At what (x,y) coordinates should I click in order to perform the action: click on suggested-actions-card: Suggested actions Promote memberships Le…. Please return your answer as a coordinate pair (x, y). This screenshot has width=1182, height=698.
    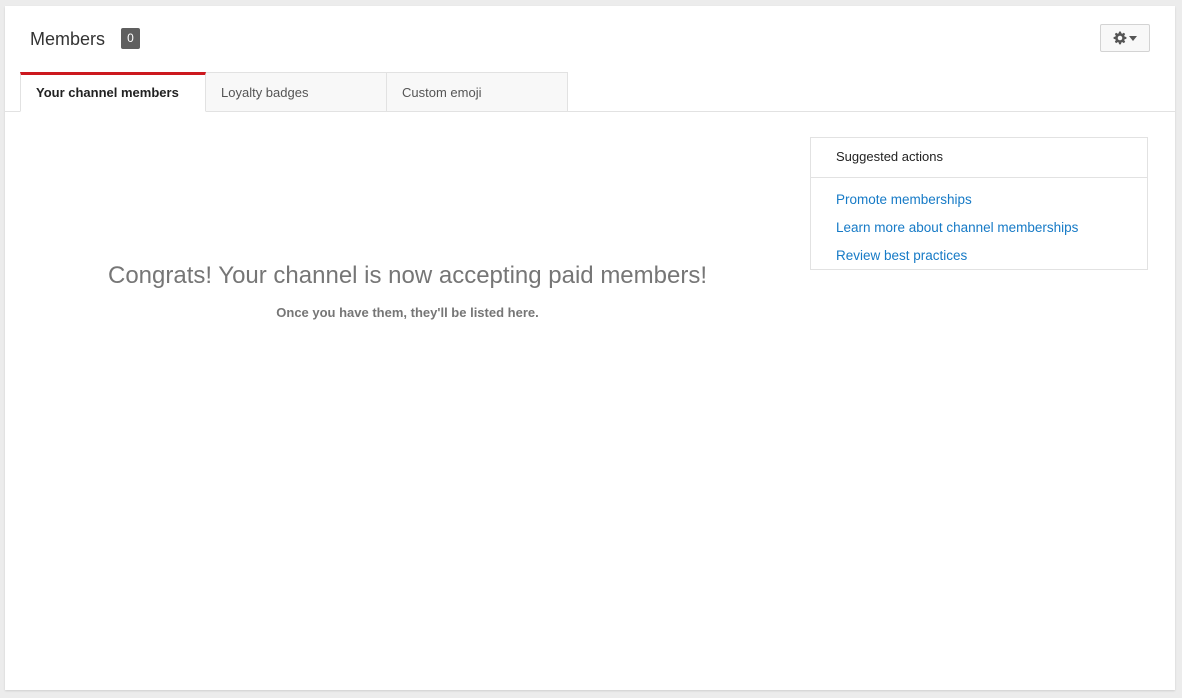
    Looking at the image, I should click on (979, 203).